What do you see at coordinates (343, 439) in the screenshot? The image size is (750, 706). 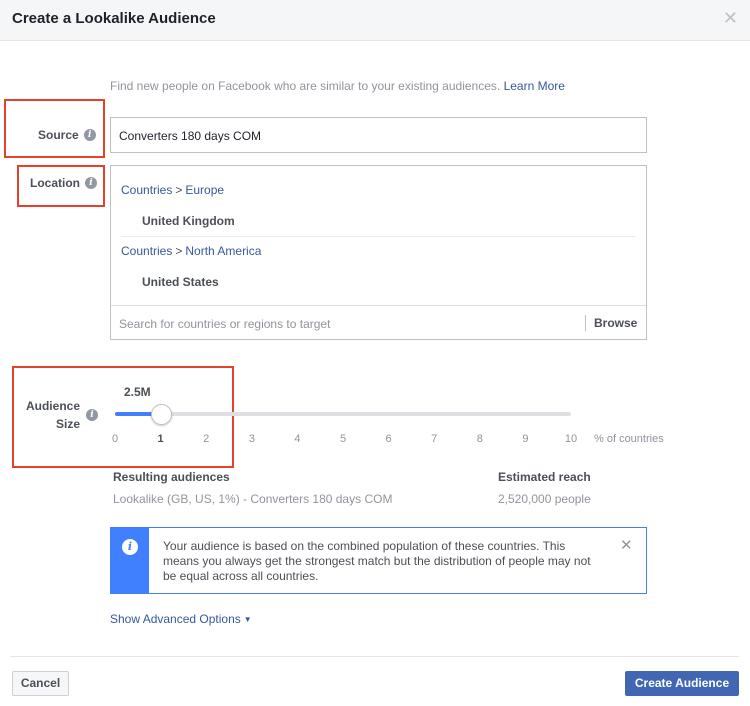 I see `slider-tick-label: 5` at bounding box center [343, 439].